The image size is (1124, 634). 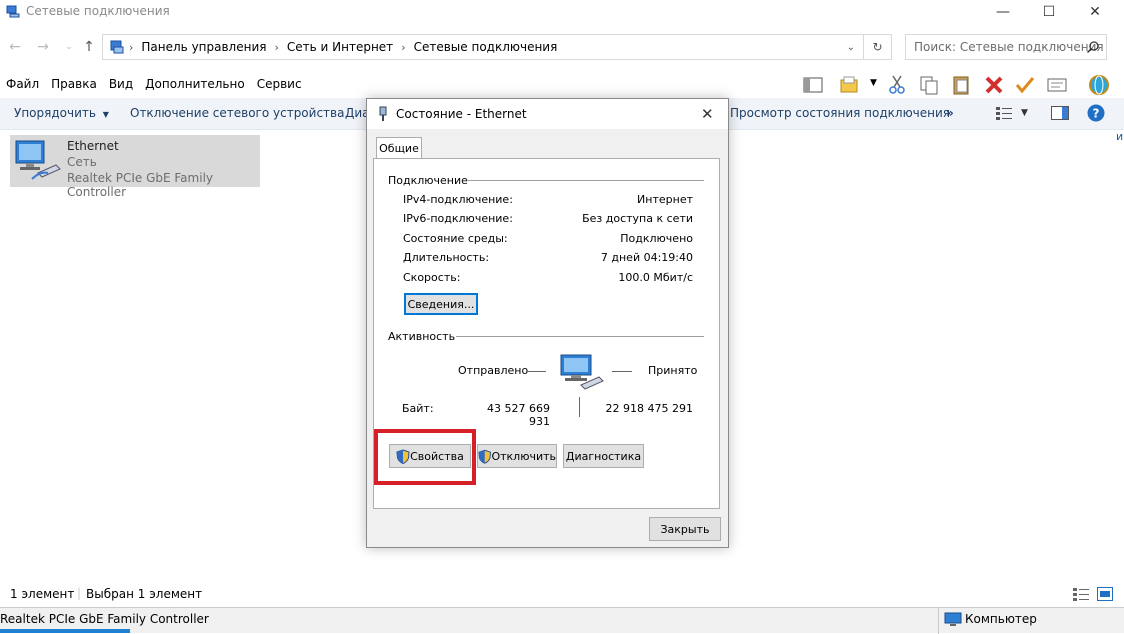 I want to click on cut-icon, so click(x=897, y=85).